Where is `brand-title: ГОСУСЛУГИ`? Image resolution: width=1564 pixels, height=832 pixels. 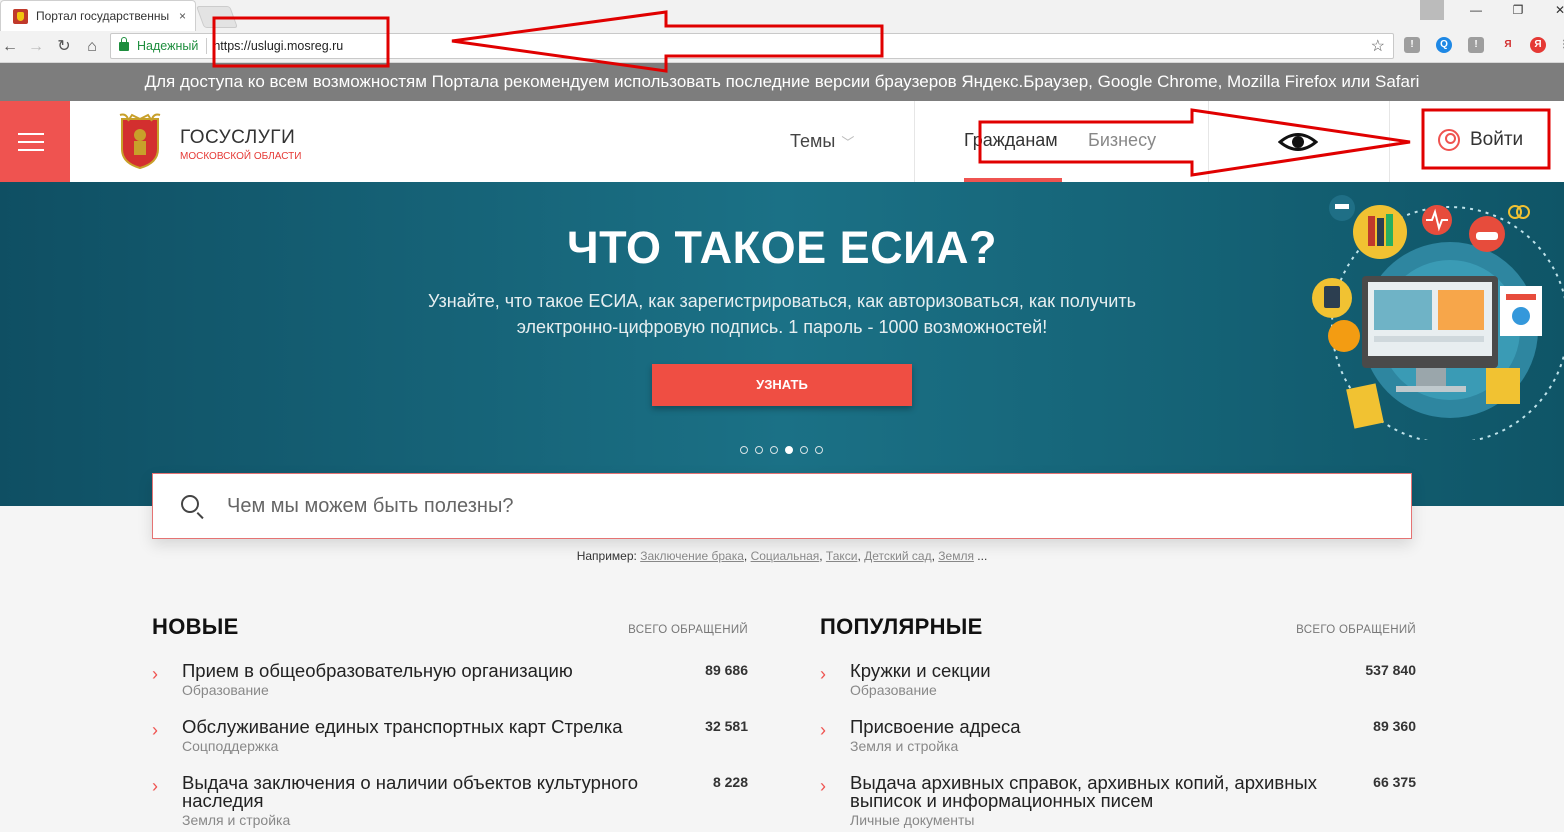 brand-title: ГОСУСЛУГИ is located at coordinates (237, 138).